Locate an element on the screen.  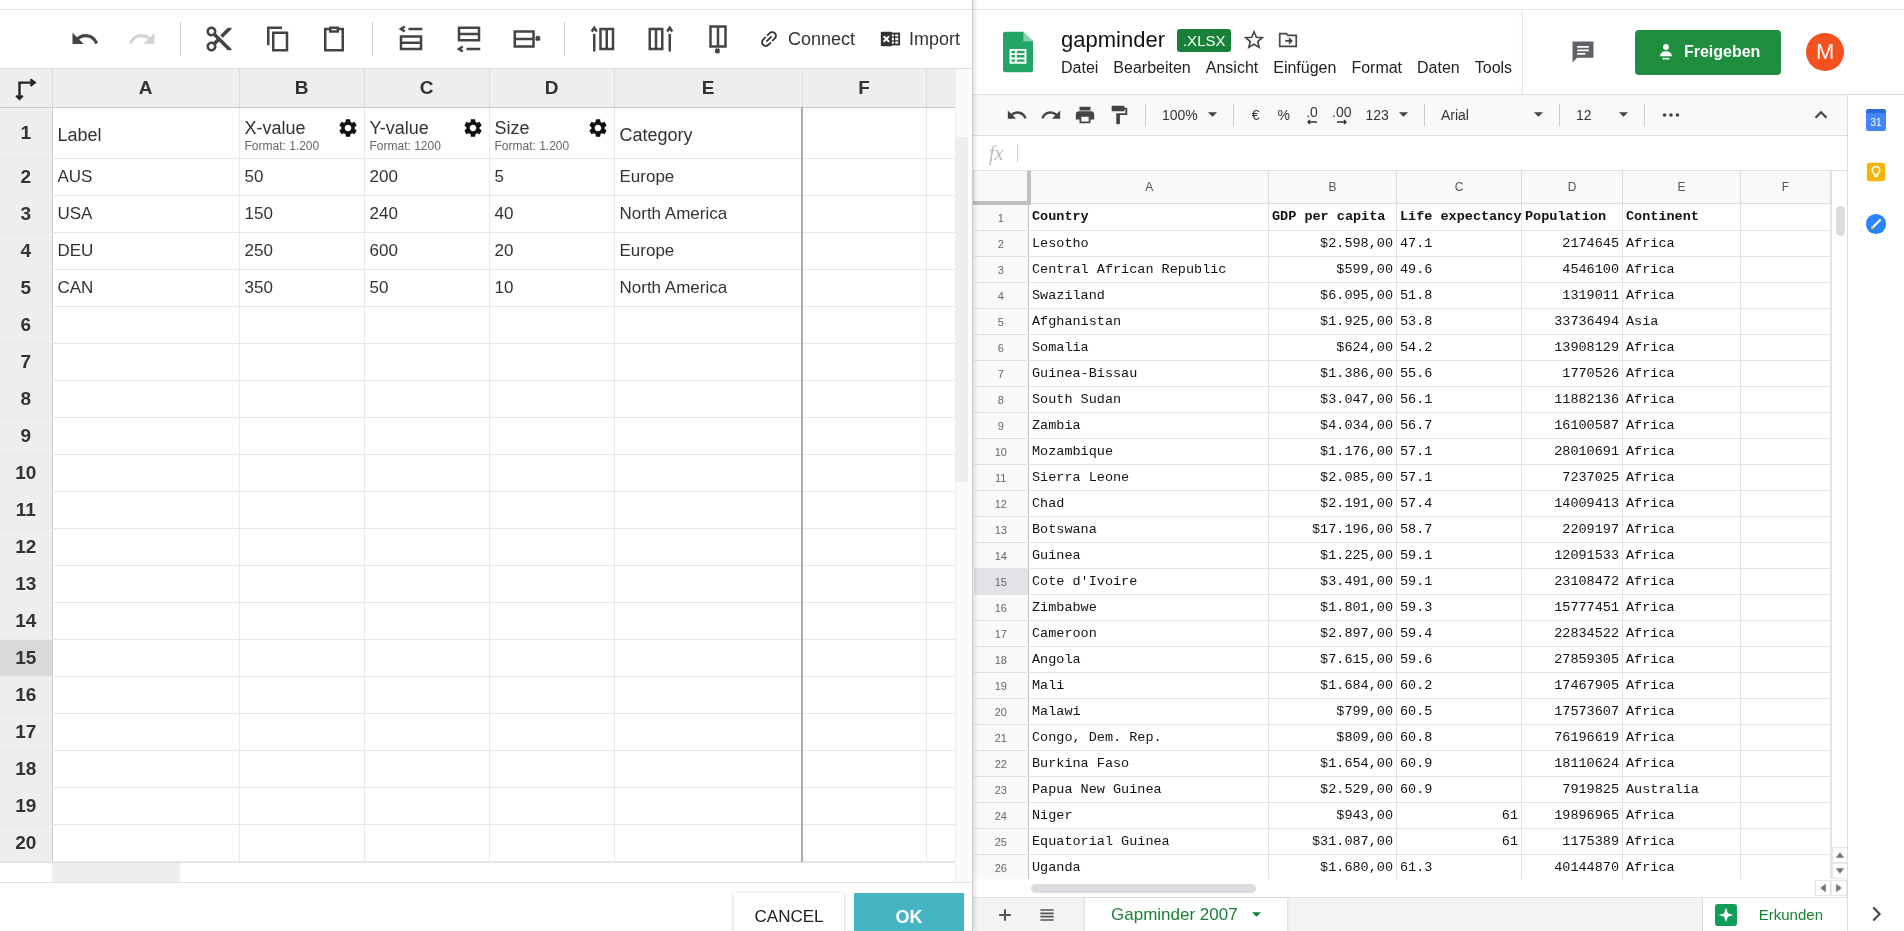
format-dropdown: 100% is located at coordinates (1189, 115).